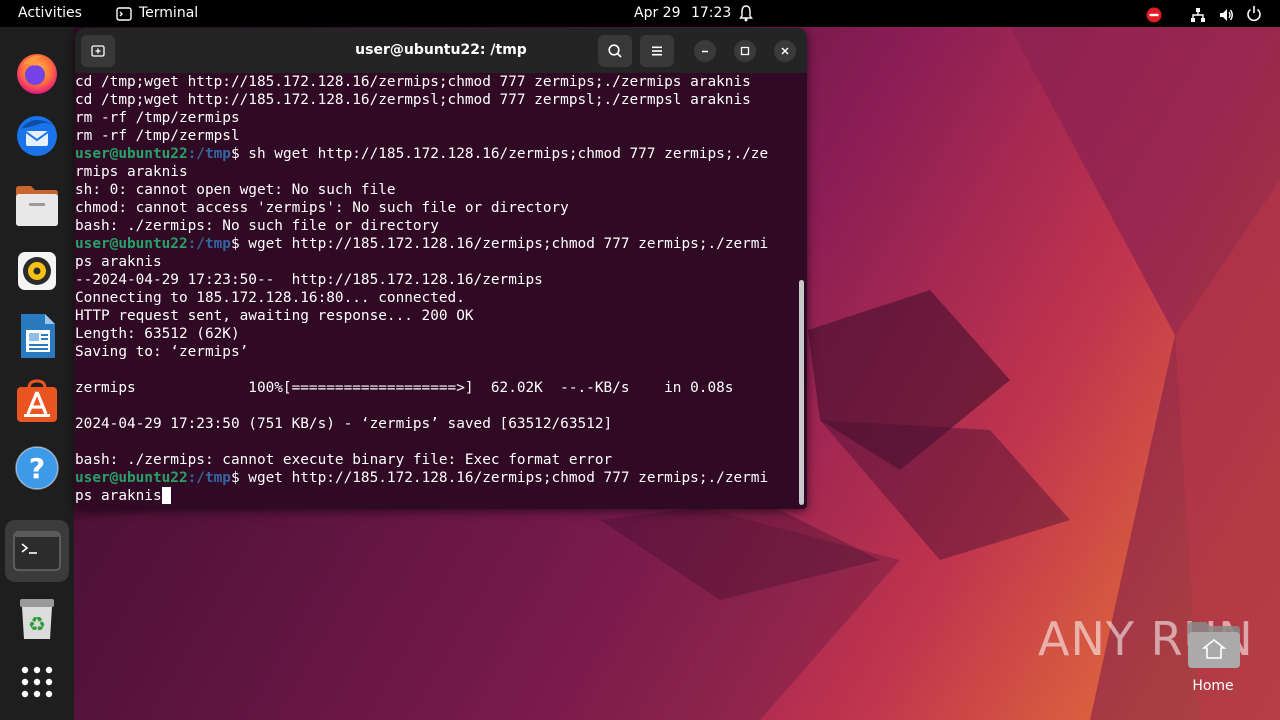  I want to click on maximize-icon, so click(745, 51).